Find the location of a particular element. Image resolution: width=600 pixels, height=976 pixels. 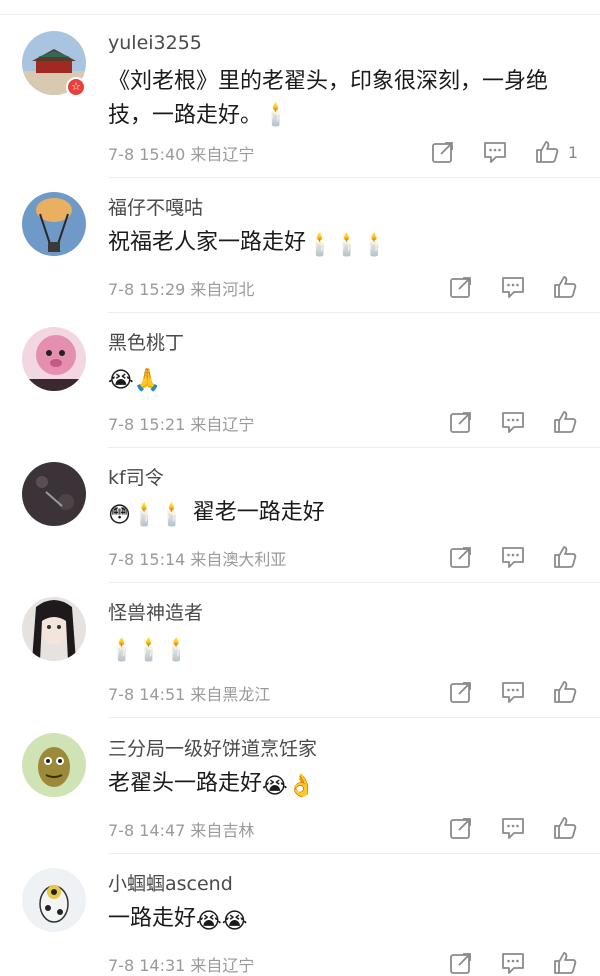

comment-text: 《刘老根》里的老翟头，印象很深刻，一身绝技，一路走好。🕯️ is located at coordinates (328, 98).